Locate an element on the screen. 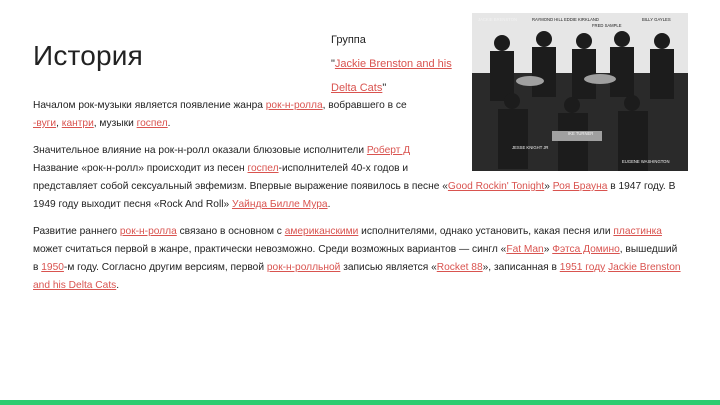 This screenshot has width=720, height=405. link-gospel-2: госпел is located at coordinates (263, 168).